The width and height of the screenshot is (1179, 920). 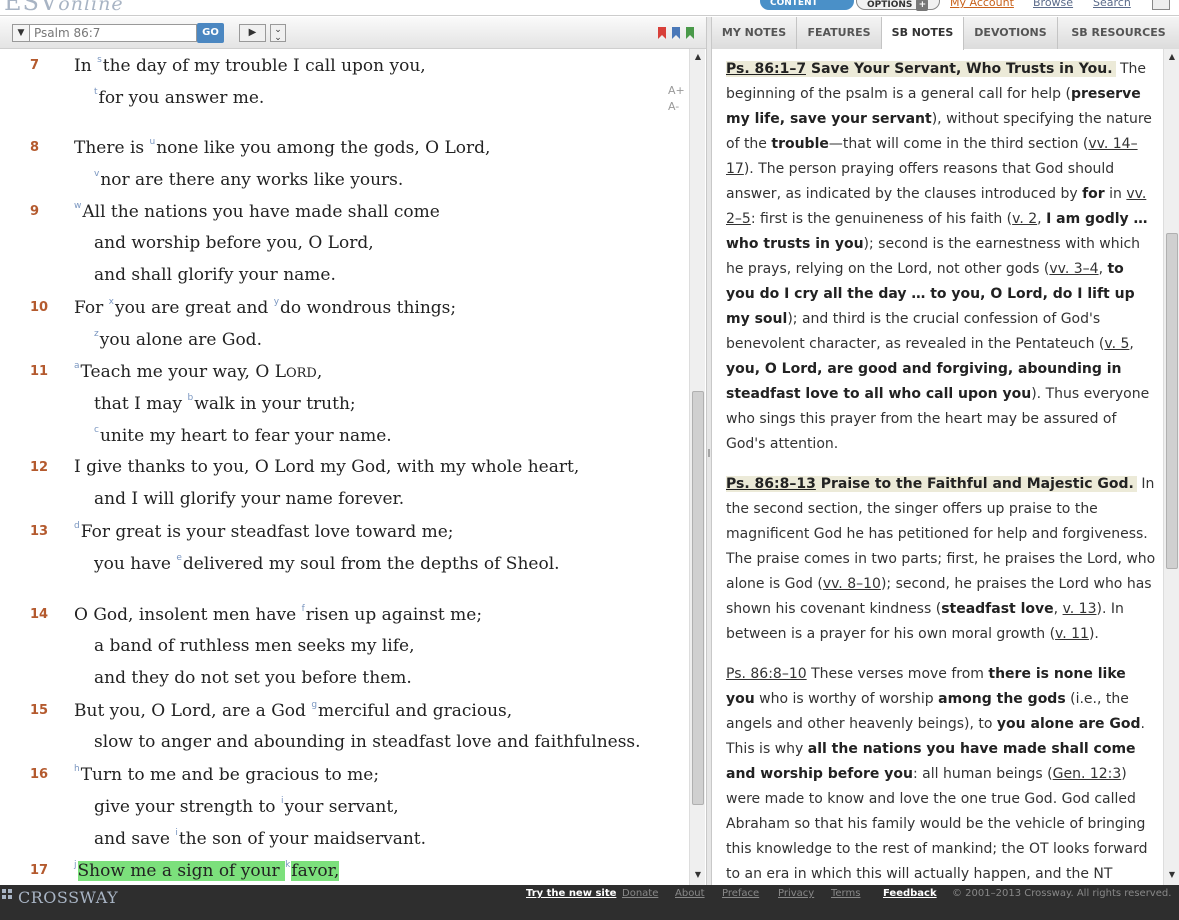 I want to click on reference-link: v. 11, so click(x=1072, y=634).